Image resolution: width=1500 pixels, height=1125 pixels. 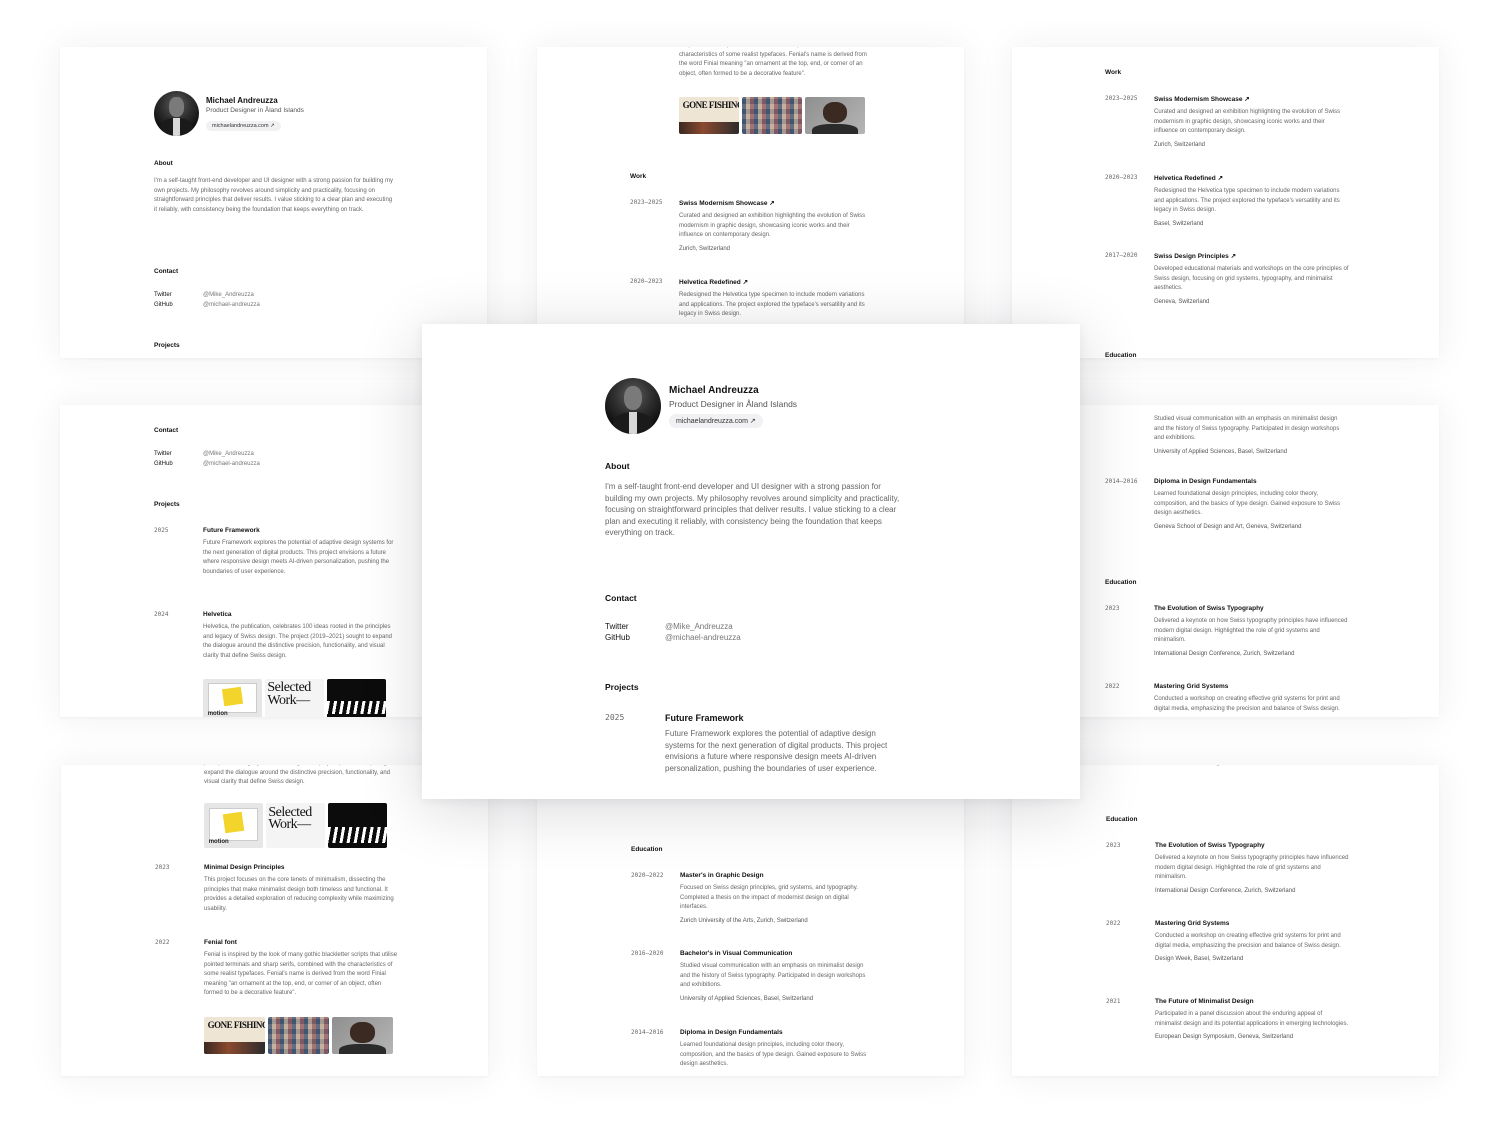 What do you see at coordinates (1122, 819) in the screenshot?
I see `talks-heading: Education` at bounding box center [1122, 819].